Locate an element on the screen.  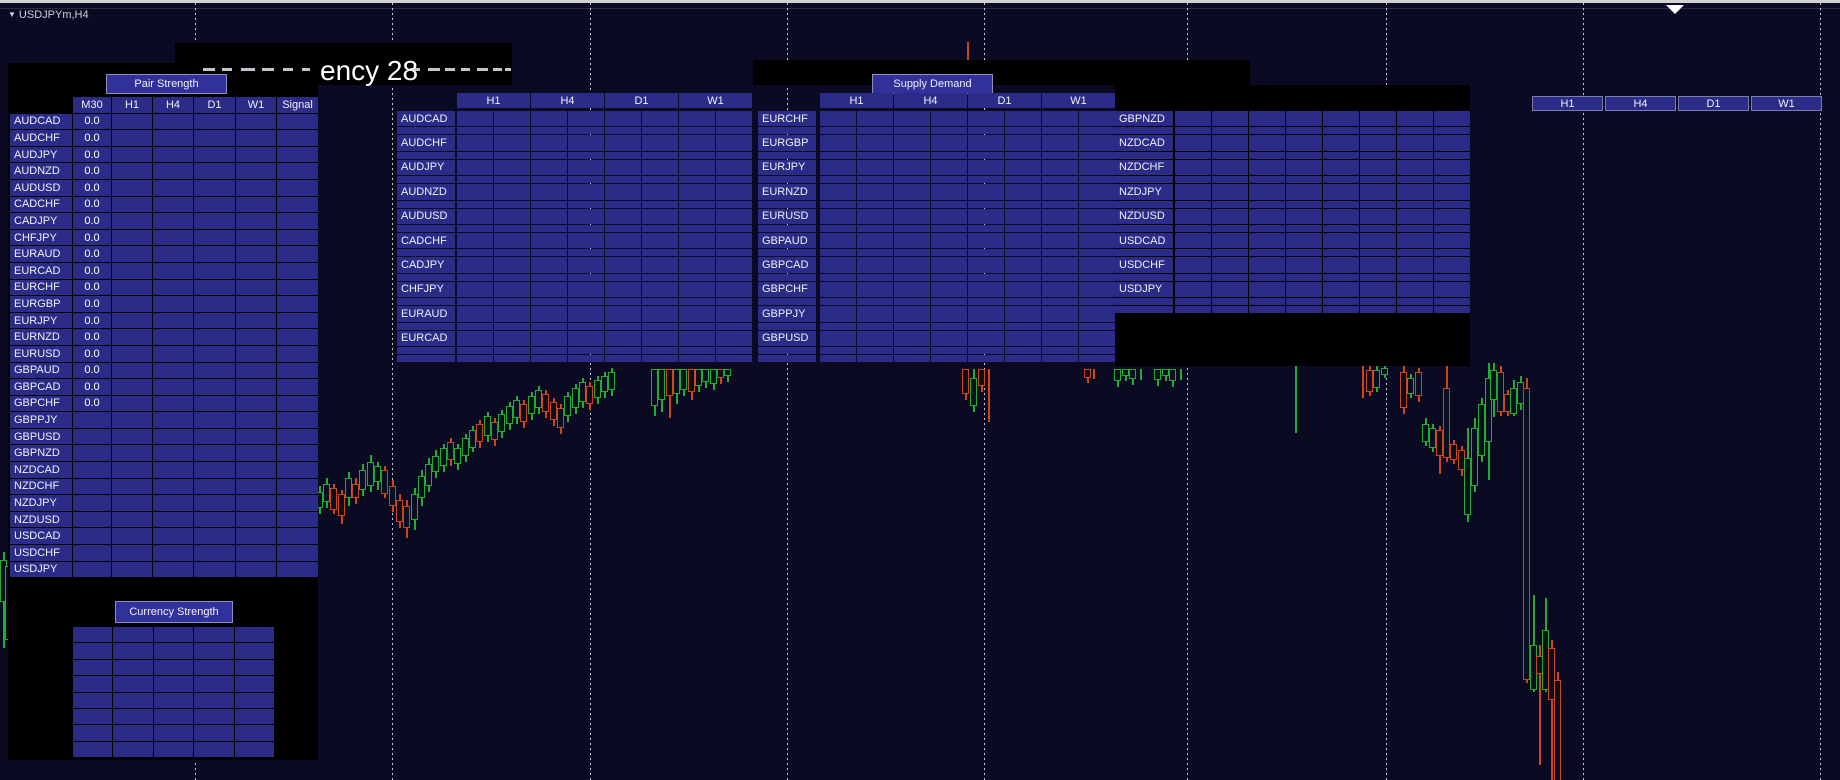
pair-label: AUDCHF is located at coordinates (426, 143).